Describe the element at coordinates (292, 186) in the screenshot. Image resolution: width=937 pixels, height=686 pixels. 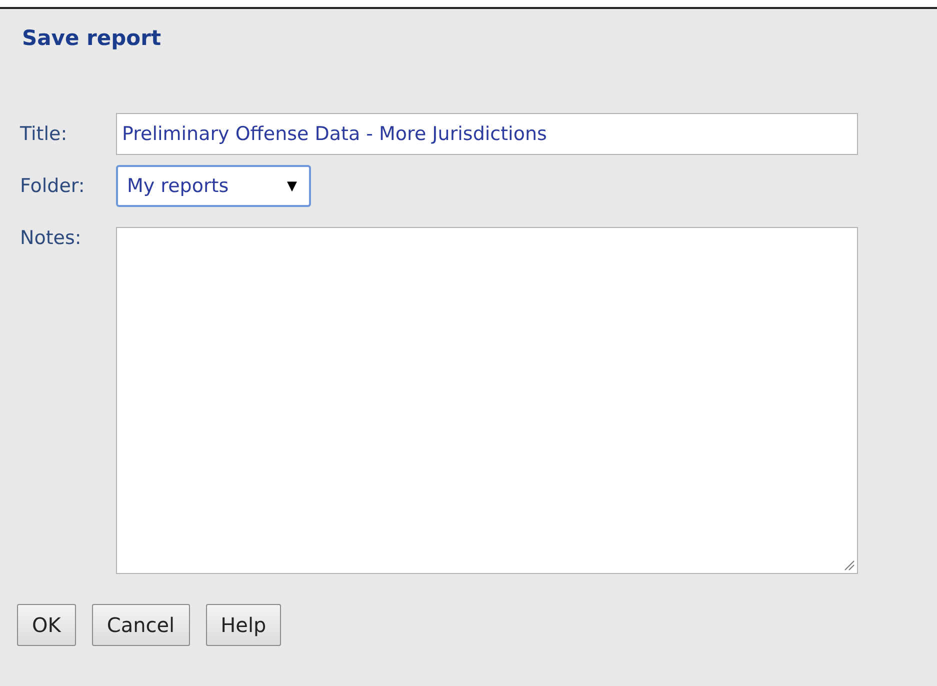
I see `dropdown-arrow-icon: ▼` at that location.